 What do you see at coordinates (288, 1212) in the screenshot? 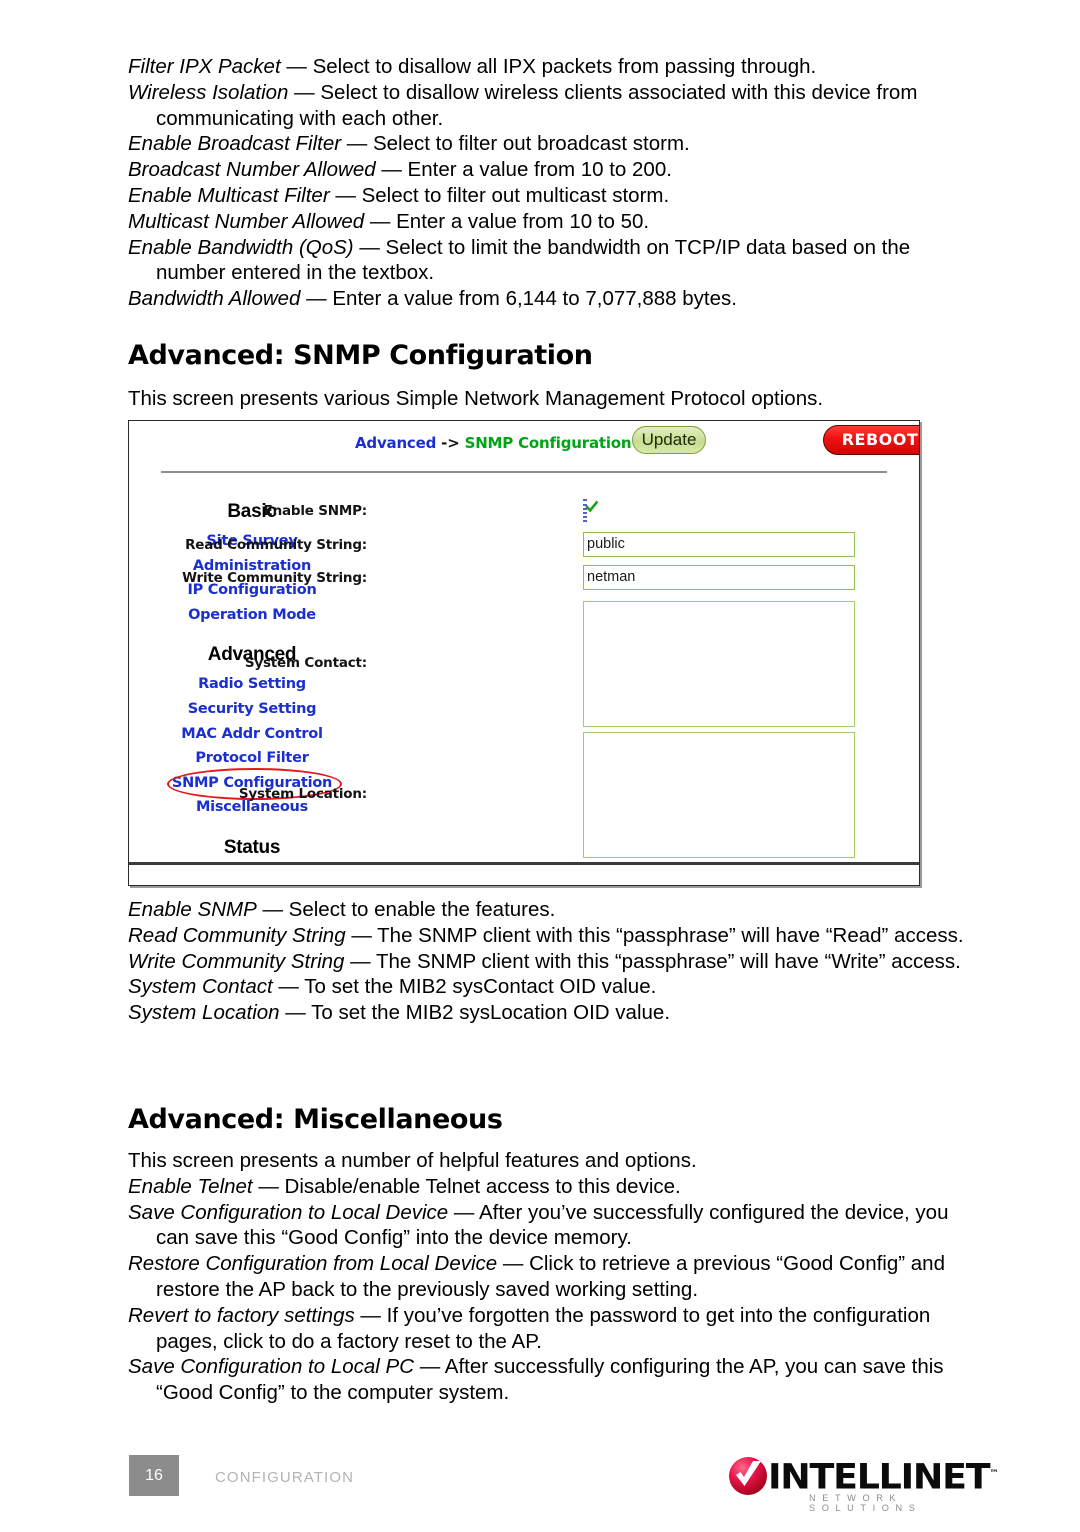
I see `term: Save Configuration to Local Device` at bounding box center [288, 1212].